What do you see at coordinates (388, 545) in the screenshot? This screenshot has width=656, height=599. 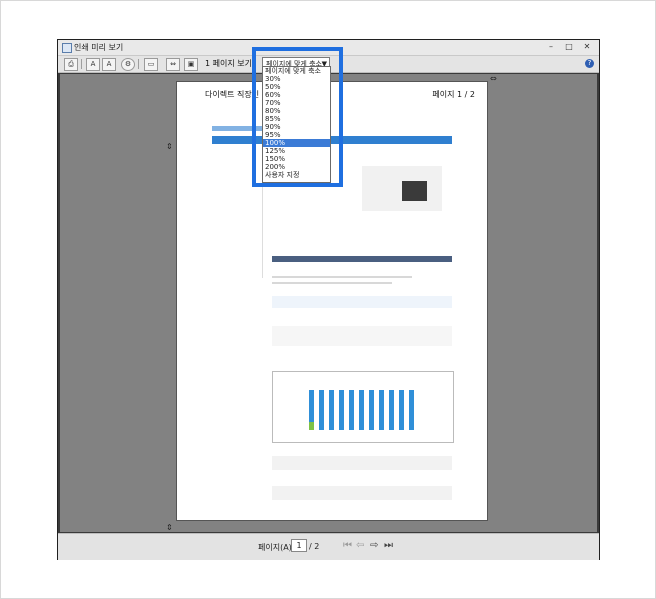 I see `last-page-icon: ⏭` at bounding box center [388, 545].